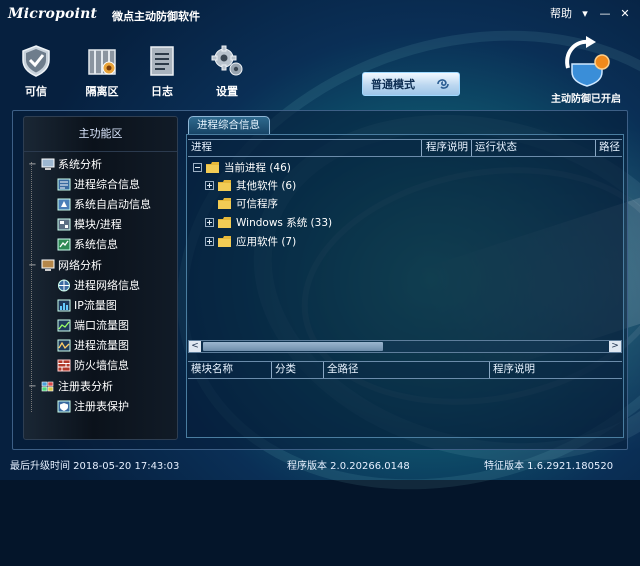 The image size is (640, 566). What do you see at coordinates (229, 125) in the screenshot?
I see `tab-process-info: 进程综合信息` at bounding box center [229, 125].